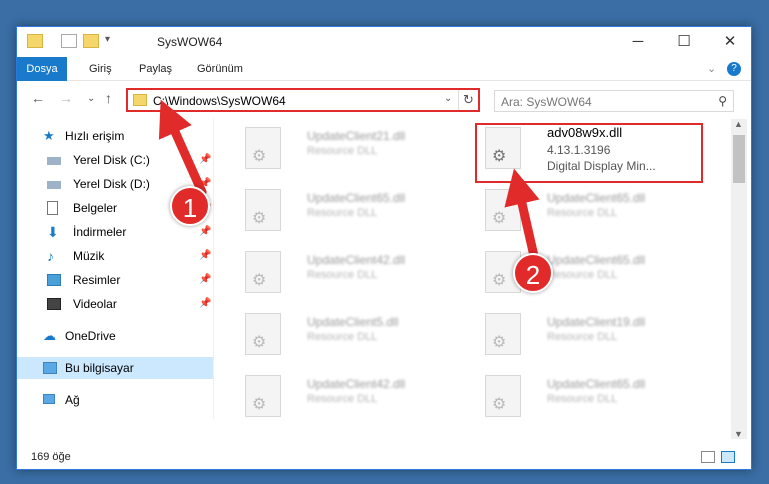 The width and height of the screenshot is (769, 484). What do you see at coordinates (384, 69) in the screenshot?
I see `ribbon: Dosya Giriş Paylaş Görünüm ⌄ ?` at bounding box center [384, 69].